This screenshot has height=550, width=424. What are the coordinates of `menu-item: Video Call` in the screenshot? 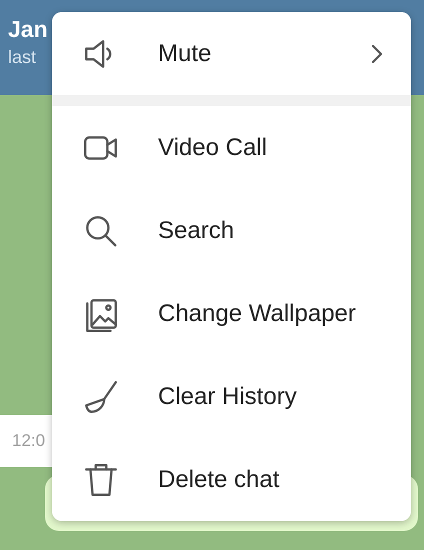 It's located at (231, 147).